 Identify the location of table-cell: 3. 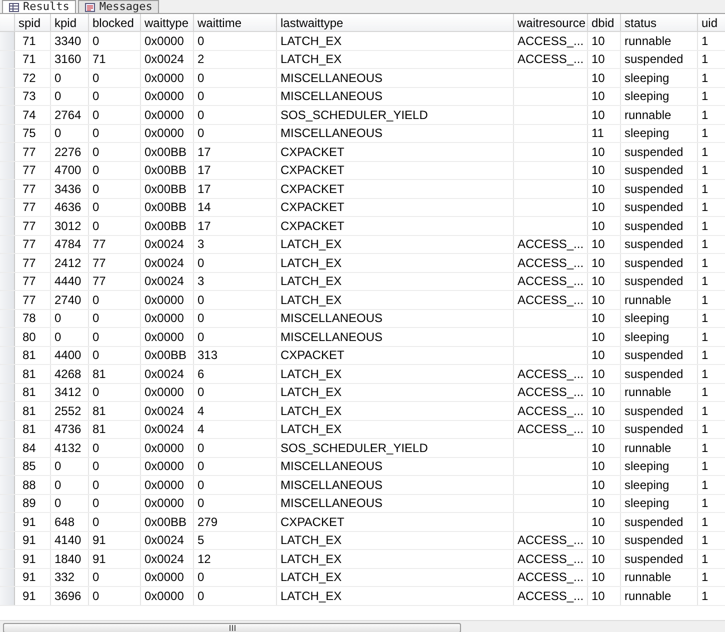
(234, 281).